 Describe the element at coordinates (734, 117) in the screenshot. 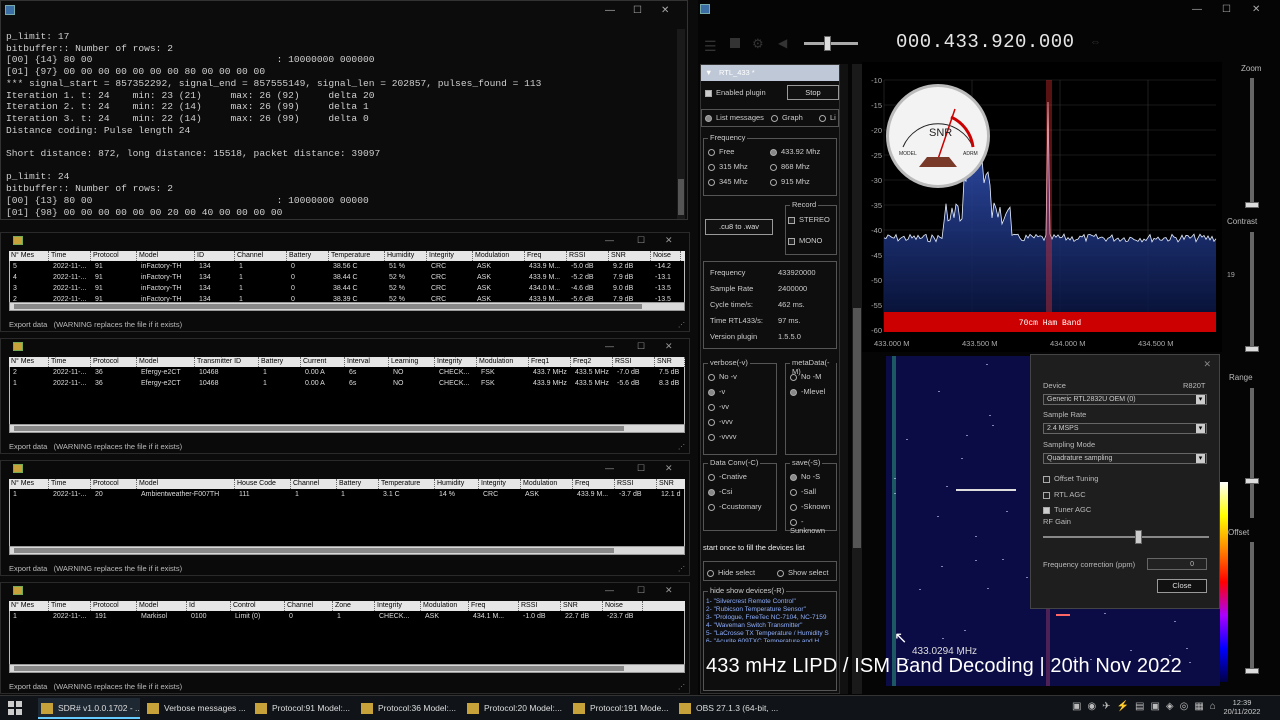

I see `list-messages-radio: List messages` at that location.